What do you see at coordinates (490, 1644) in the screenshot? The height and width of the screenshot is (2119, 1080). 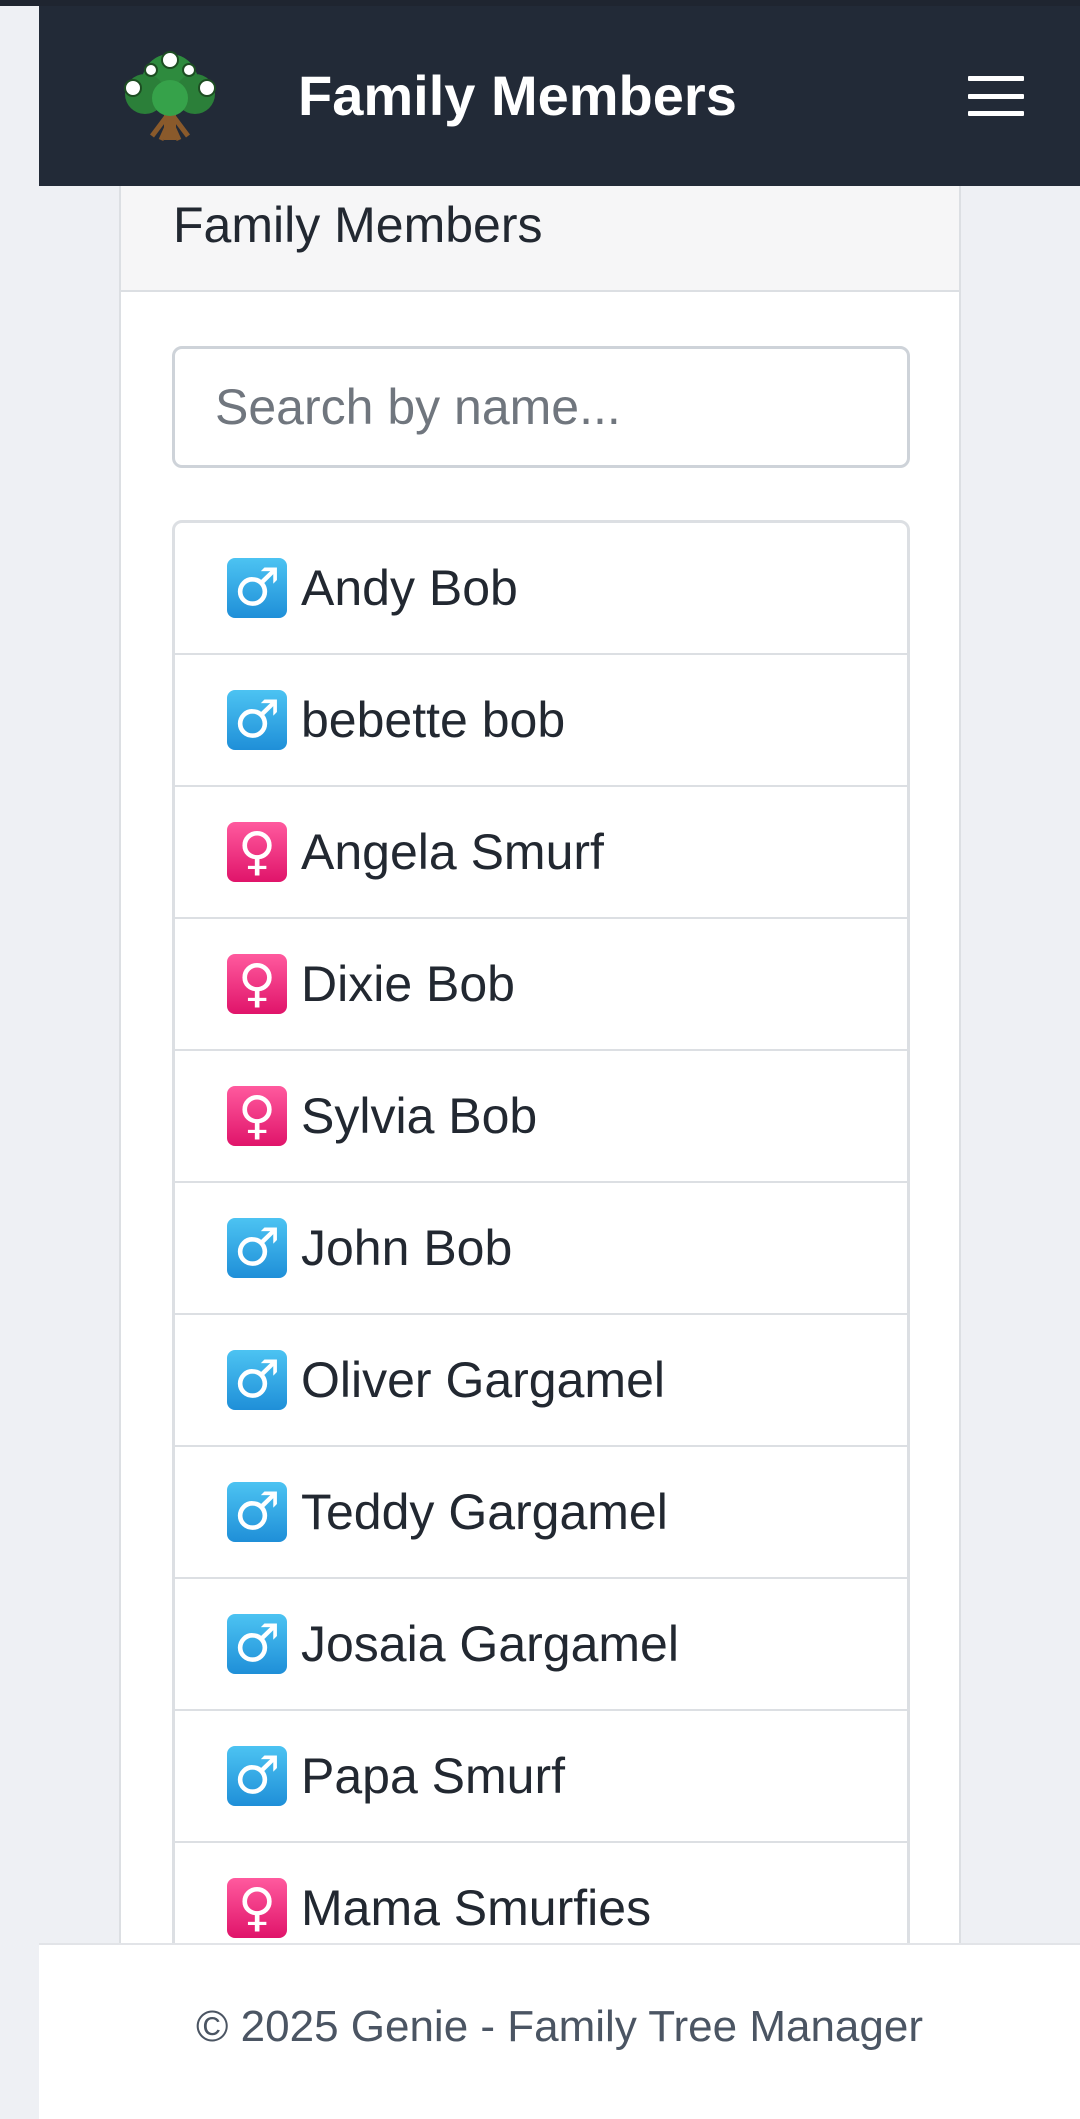 I see `member-name: Josaia Gargamel` at bounding box center [490, 1644].